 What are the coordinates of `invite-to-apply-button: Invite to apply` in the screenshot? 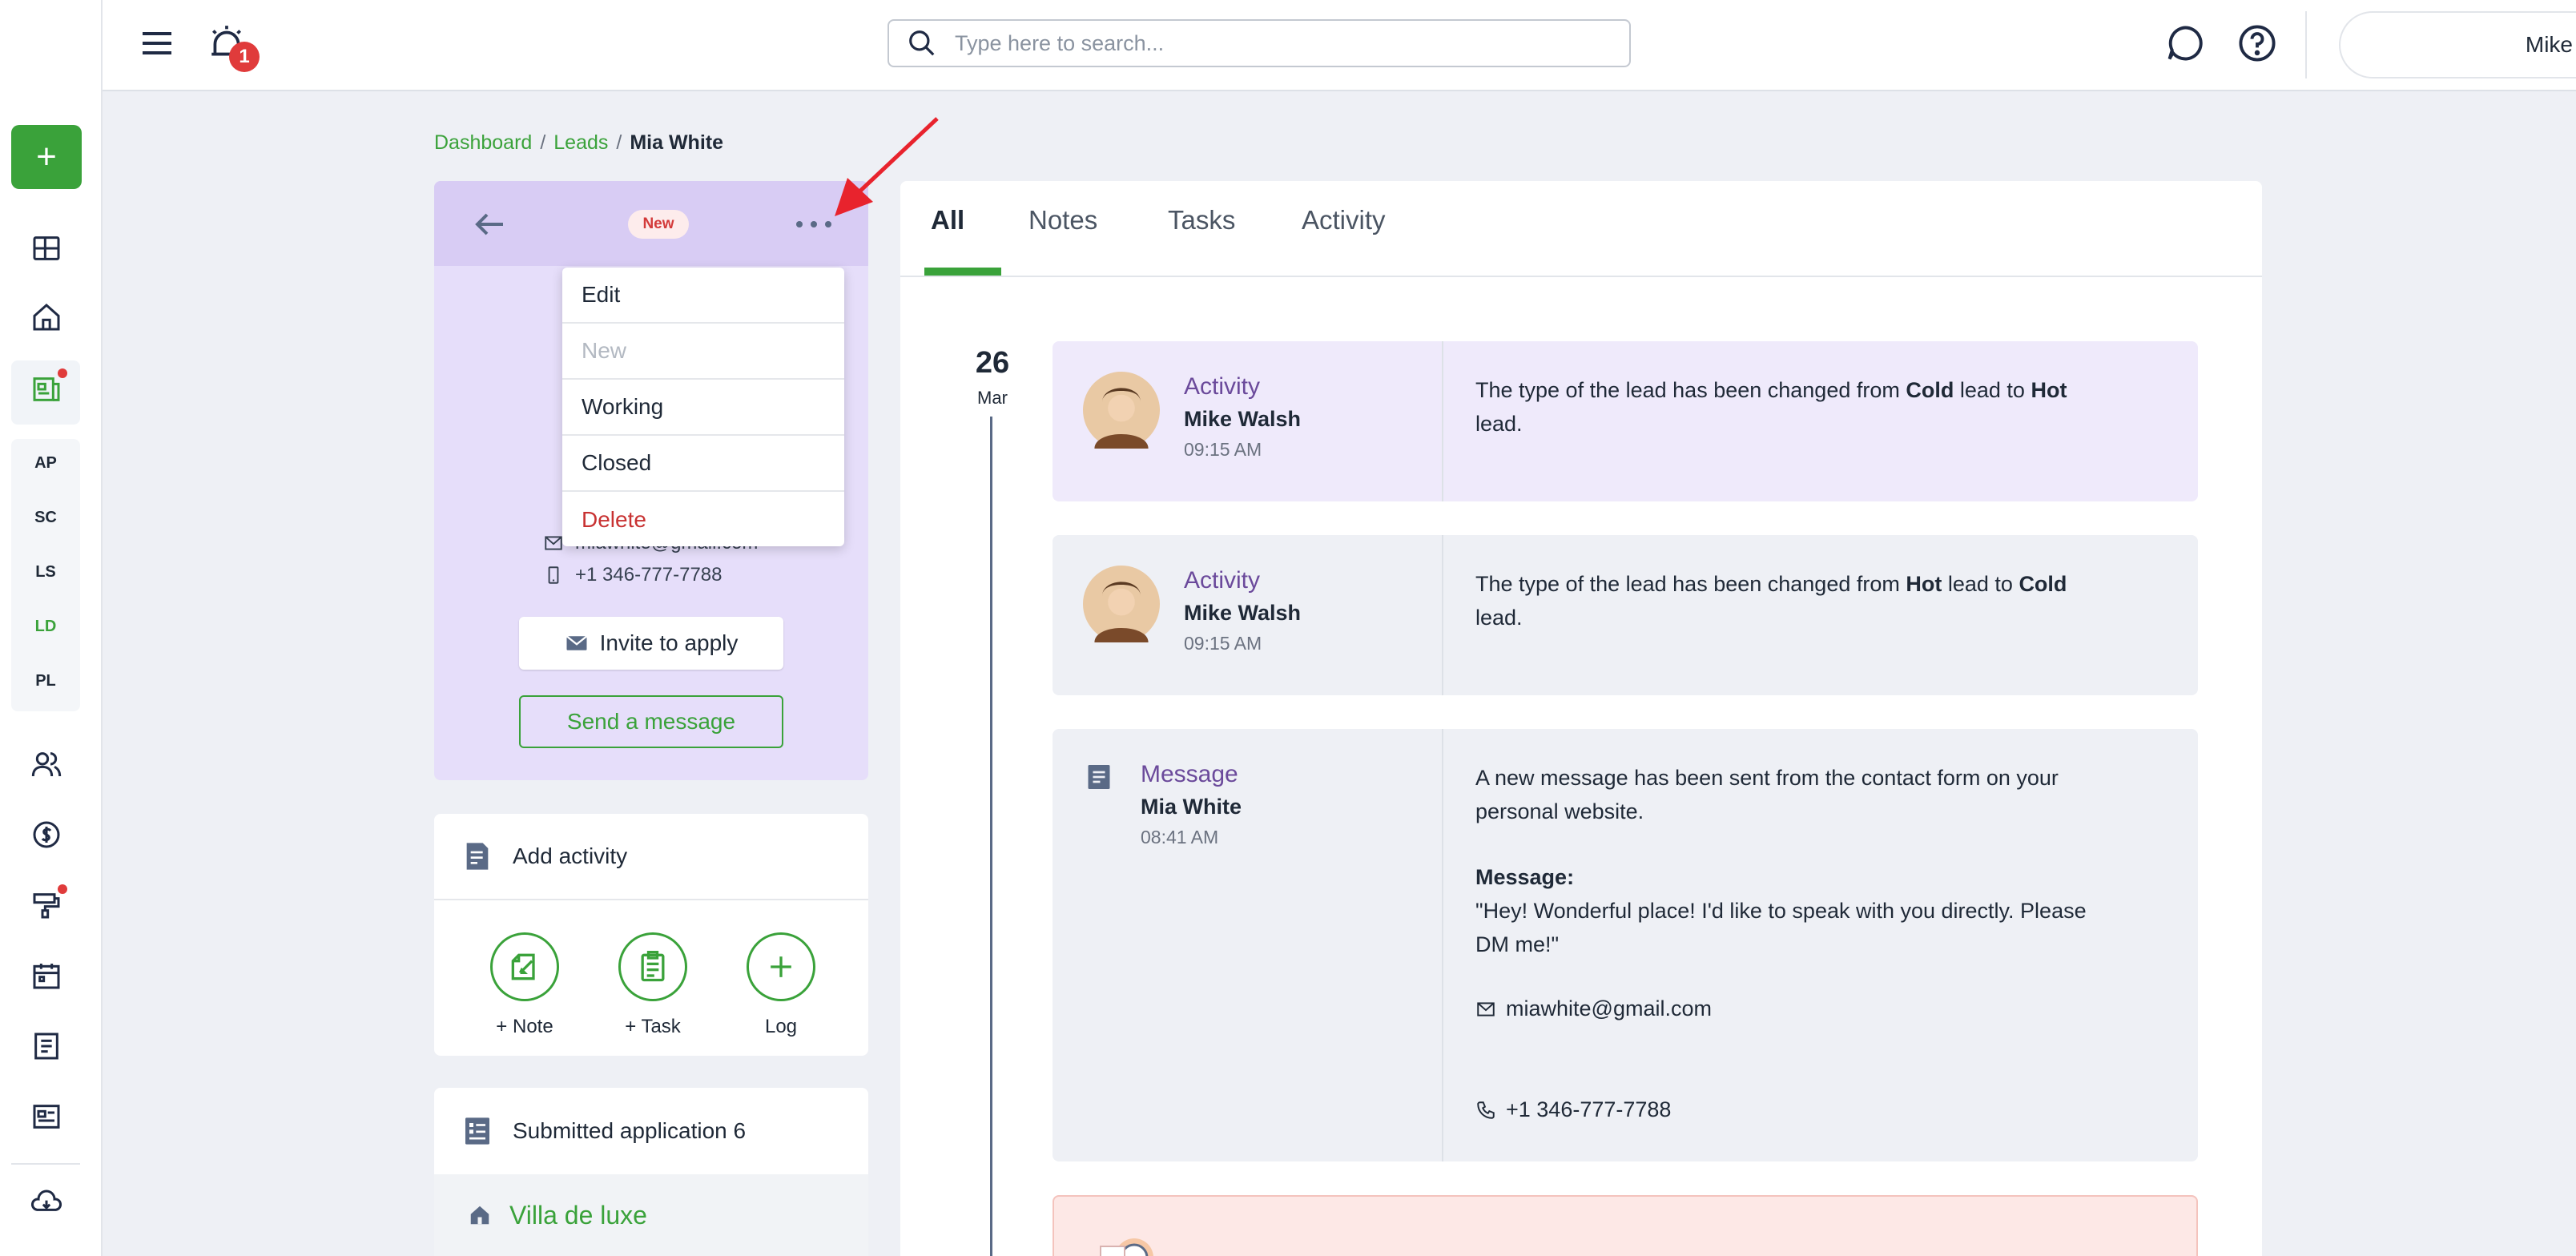 It's located at (651, 643).